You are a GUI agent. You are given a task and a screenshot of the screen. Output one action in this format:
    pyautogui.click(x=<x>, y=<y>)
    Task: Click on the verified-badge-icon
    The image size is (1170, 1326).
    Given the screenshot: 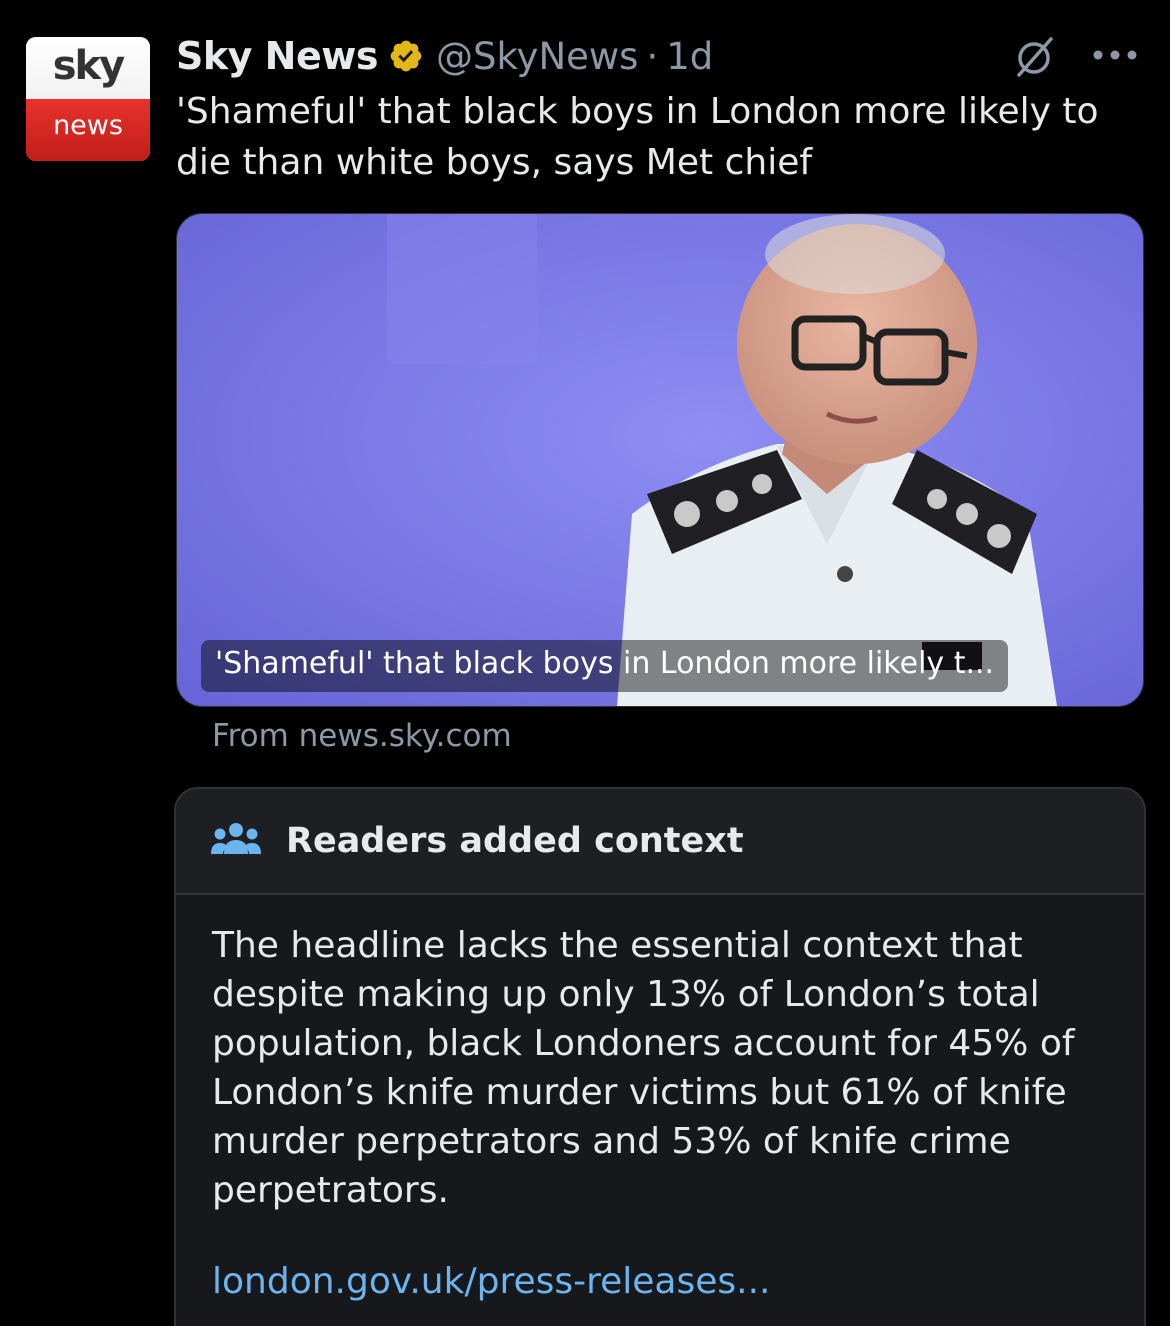 What is the action you would take?
    pyautogui.click(x=406, y=56)
    